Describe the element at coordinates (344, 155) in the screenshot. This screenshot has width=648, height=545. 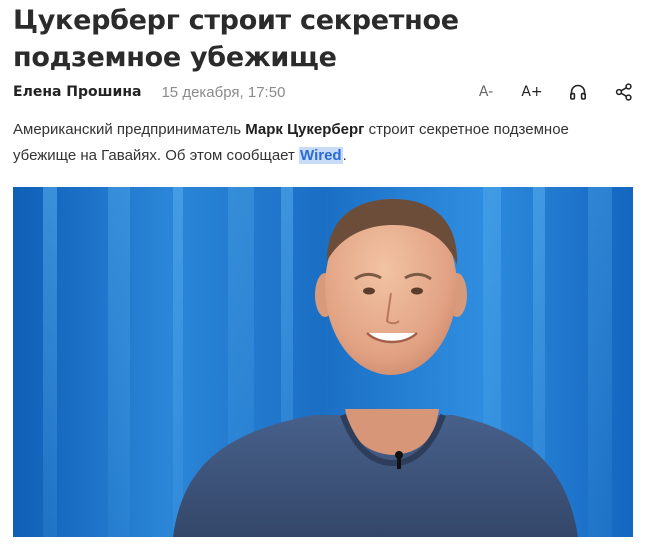
I see `lead-text-3: .` at that location.